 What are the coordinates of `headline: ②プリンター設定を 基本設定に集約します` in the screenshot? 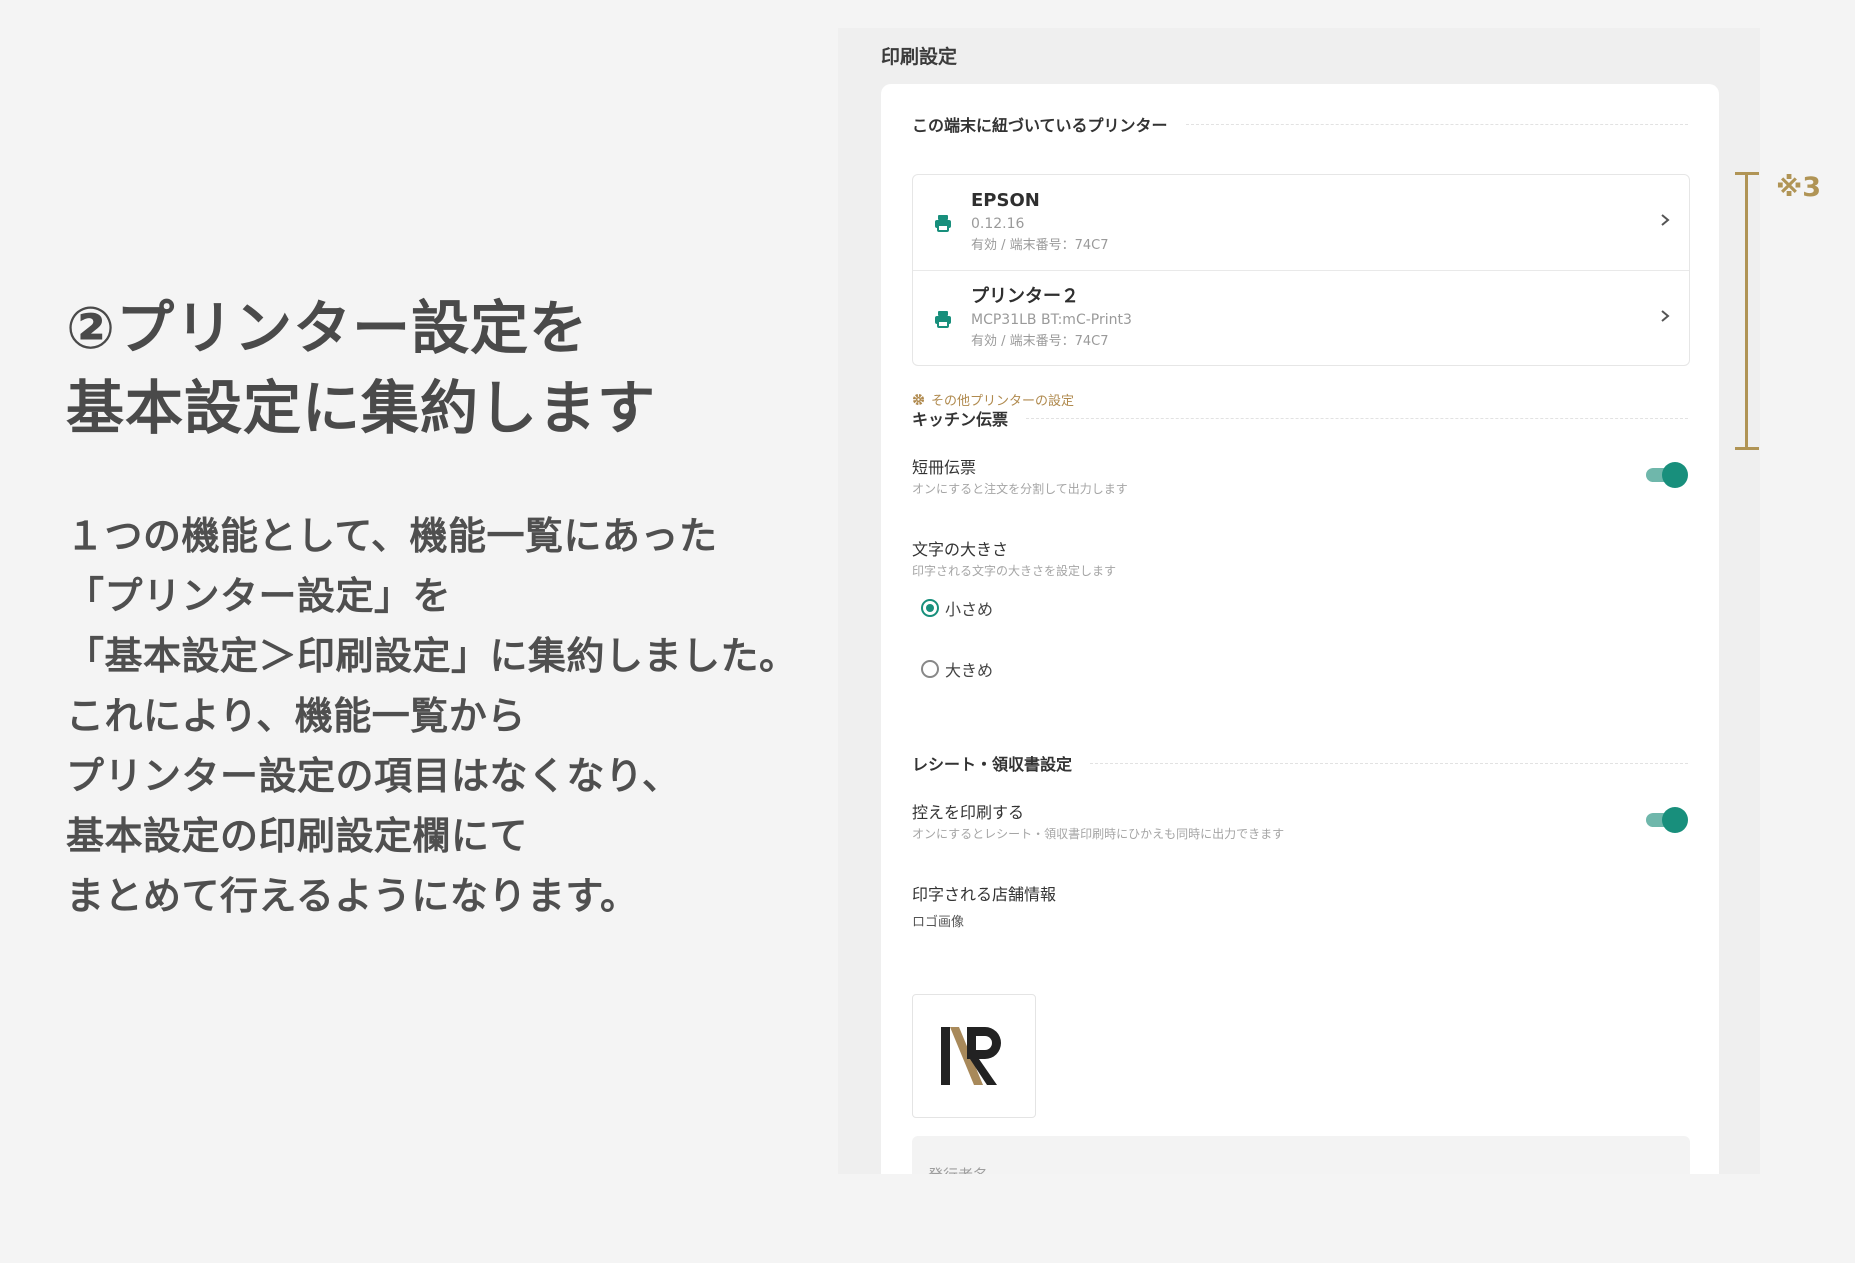 It's located at (446, 368).